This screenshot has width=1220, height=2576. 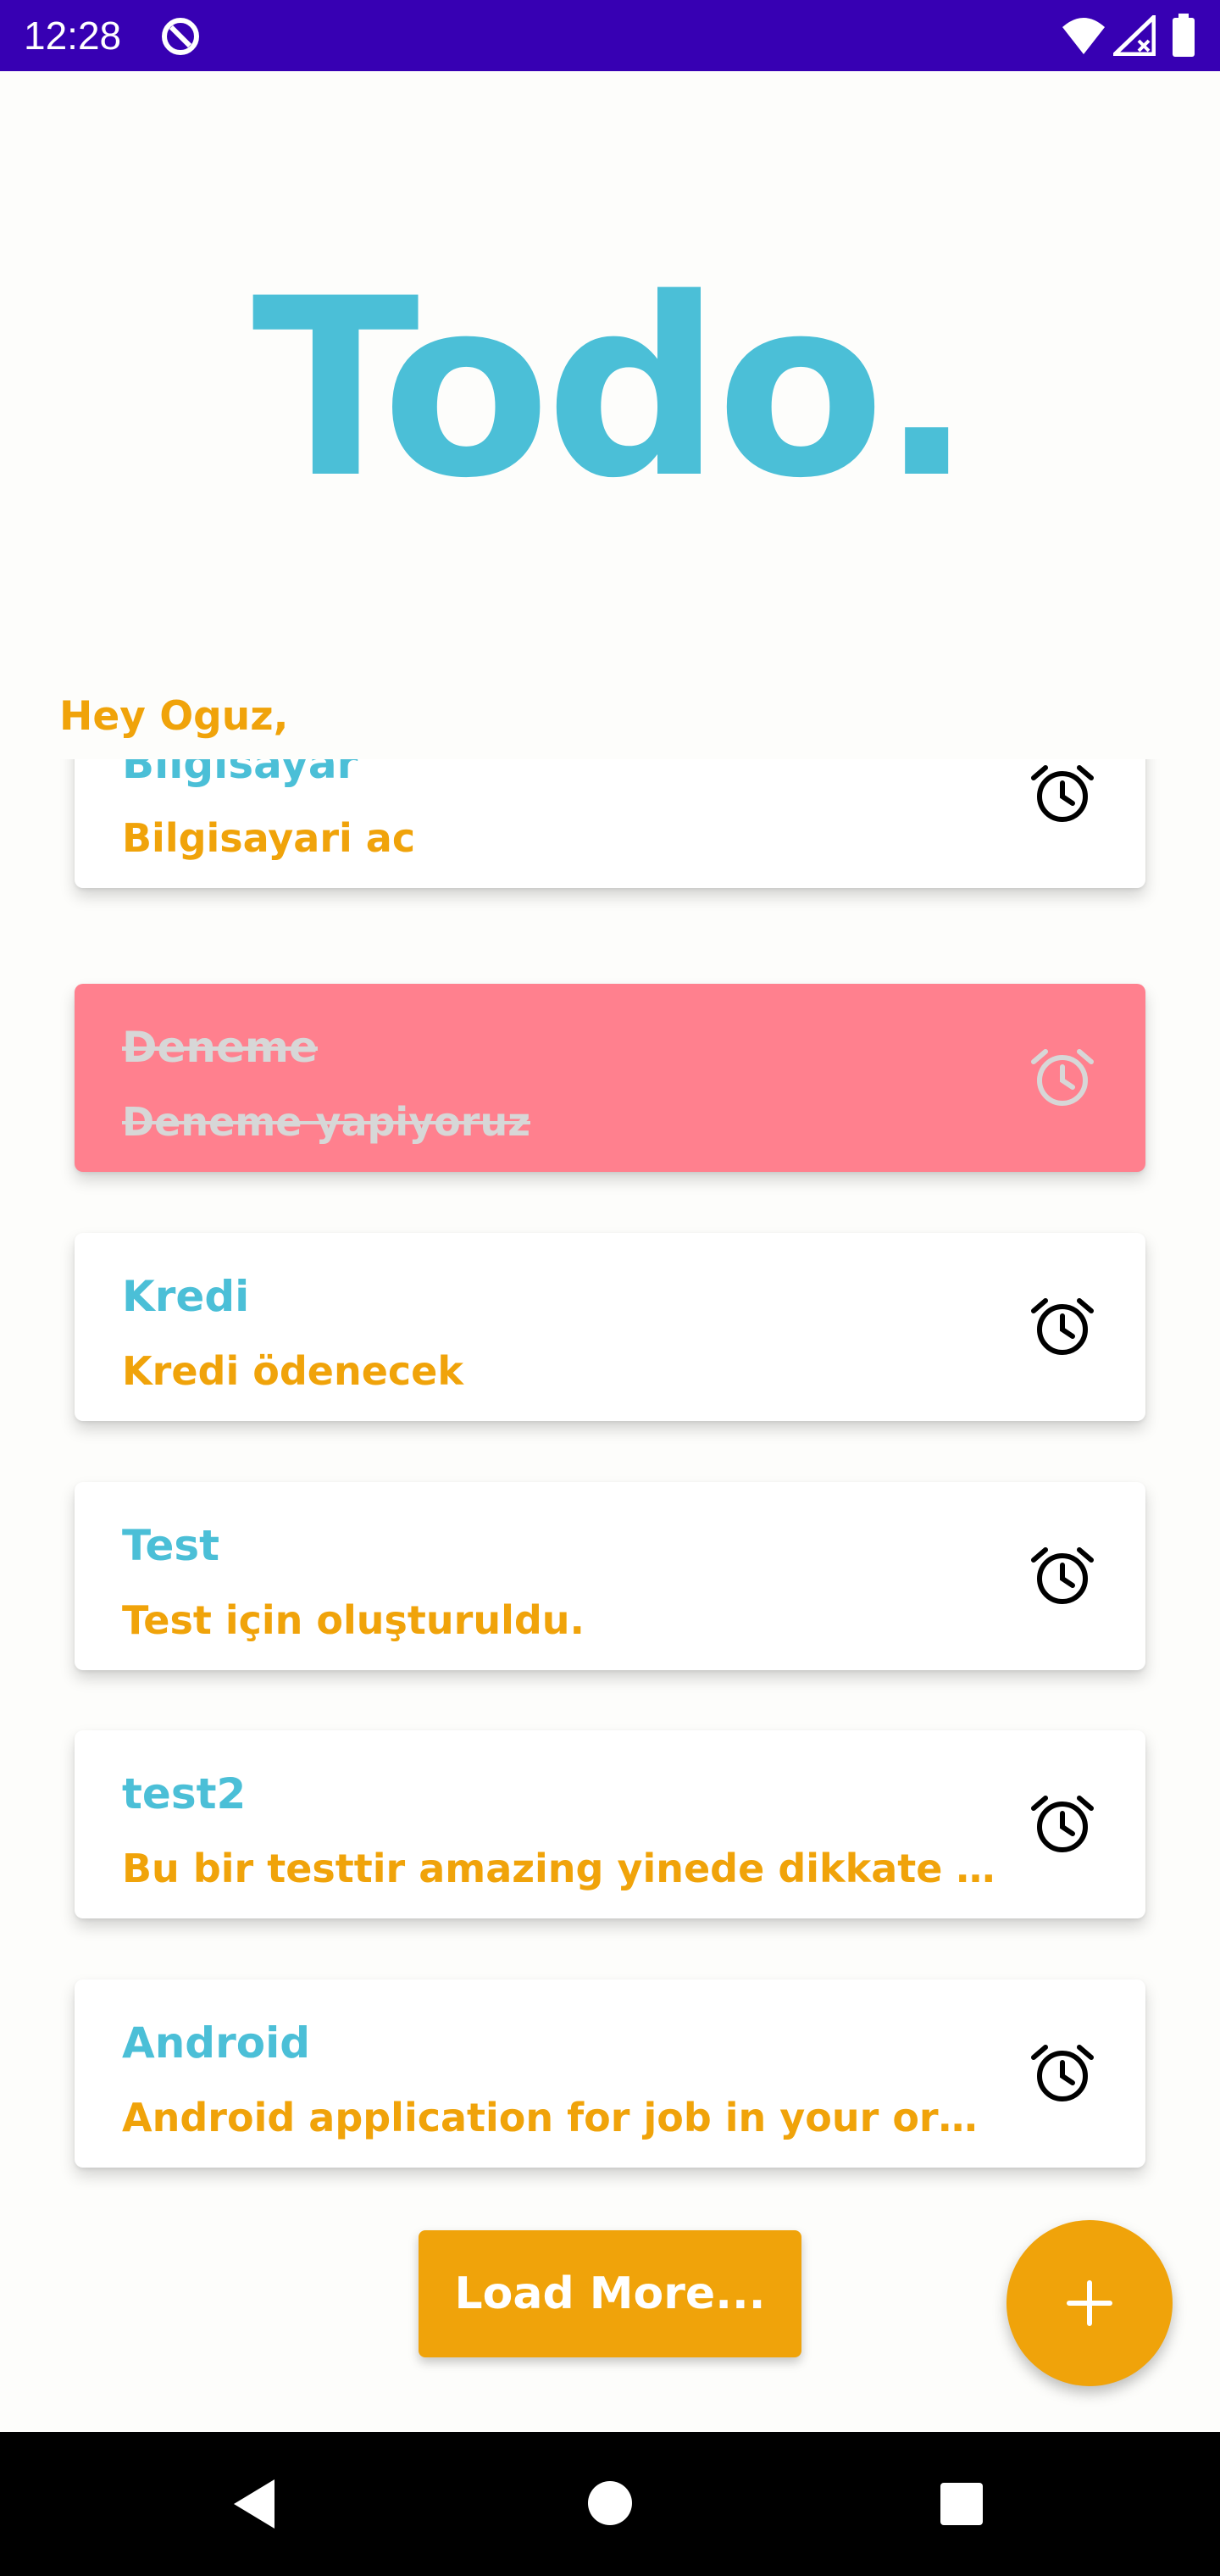 What do you see at coordinates (1083, 36) in the screenshot?
I see `wifi-icon` at bounding box center [1083, 36].